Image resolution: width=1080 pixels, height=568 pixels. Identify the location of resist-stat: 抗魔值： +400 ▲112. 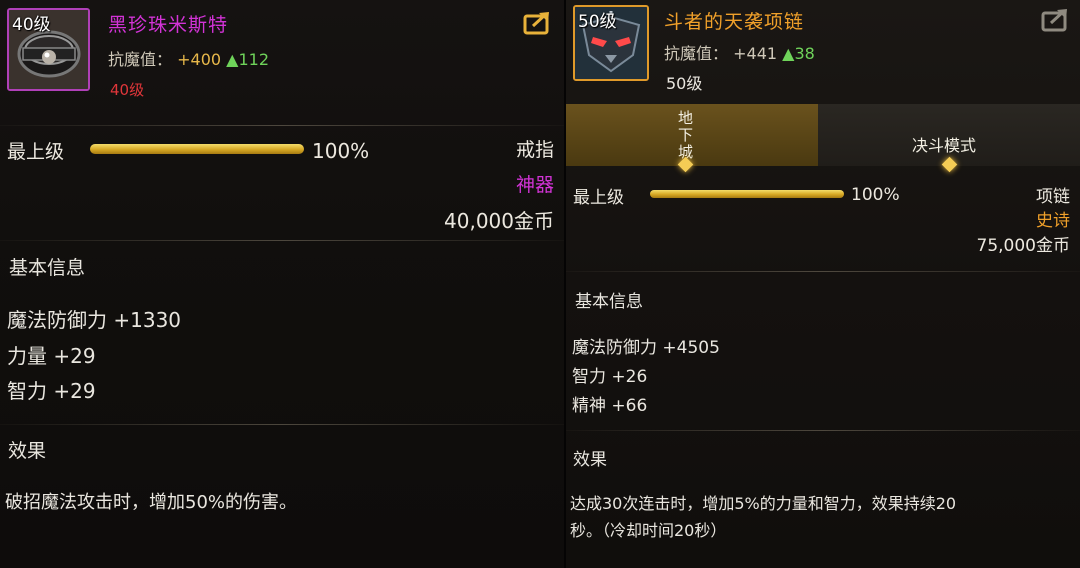
(188, 58).